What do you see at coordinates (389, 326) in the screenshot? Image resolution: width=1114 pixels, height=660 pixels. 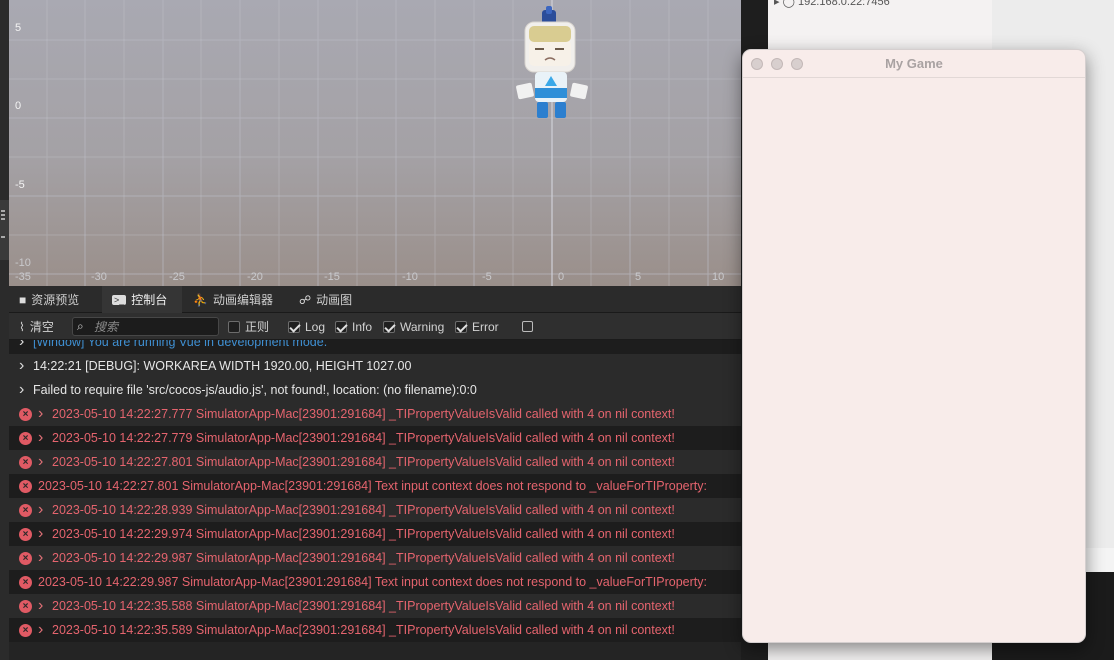 I see `warning-checkbox` at bounding box center [389, 326].